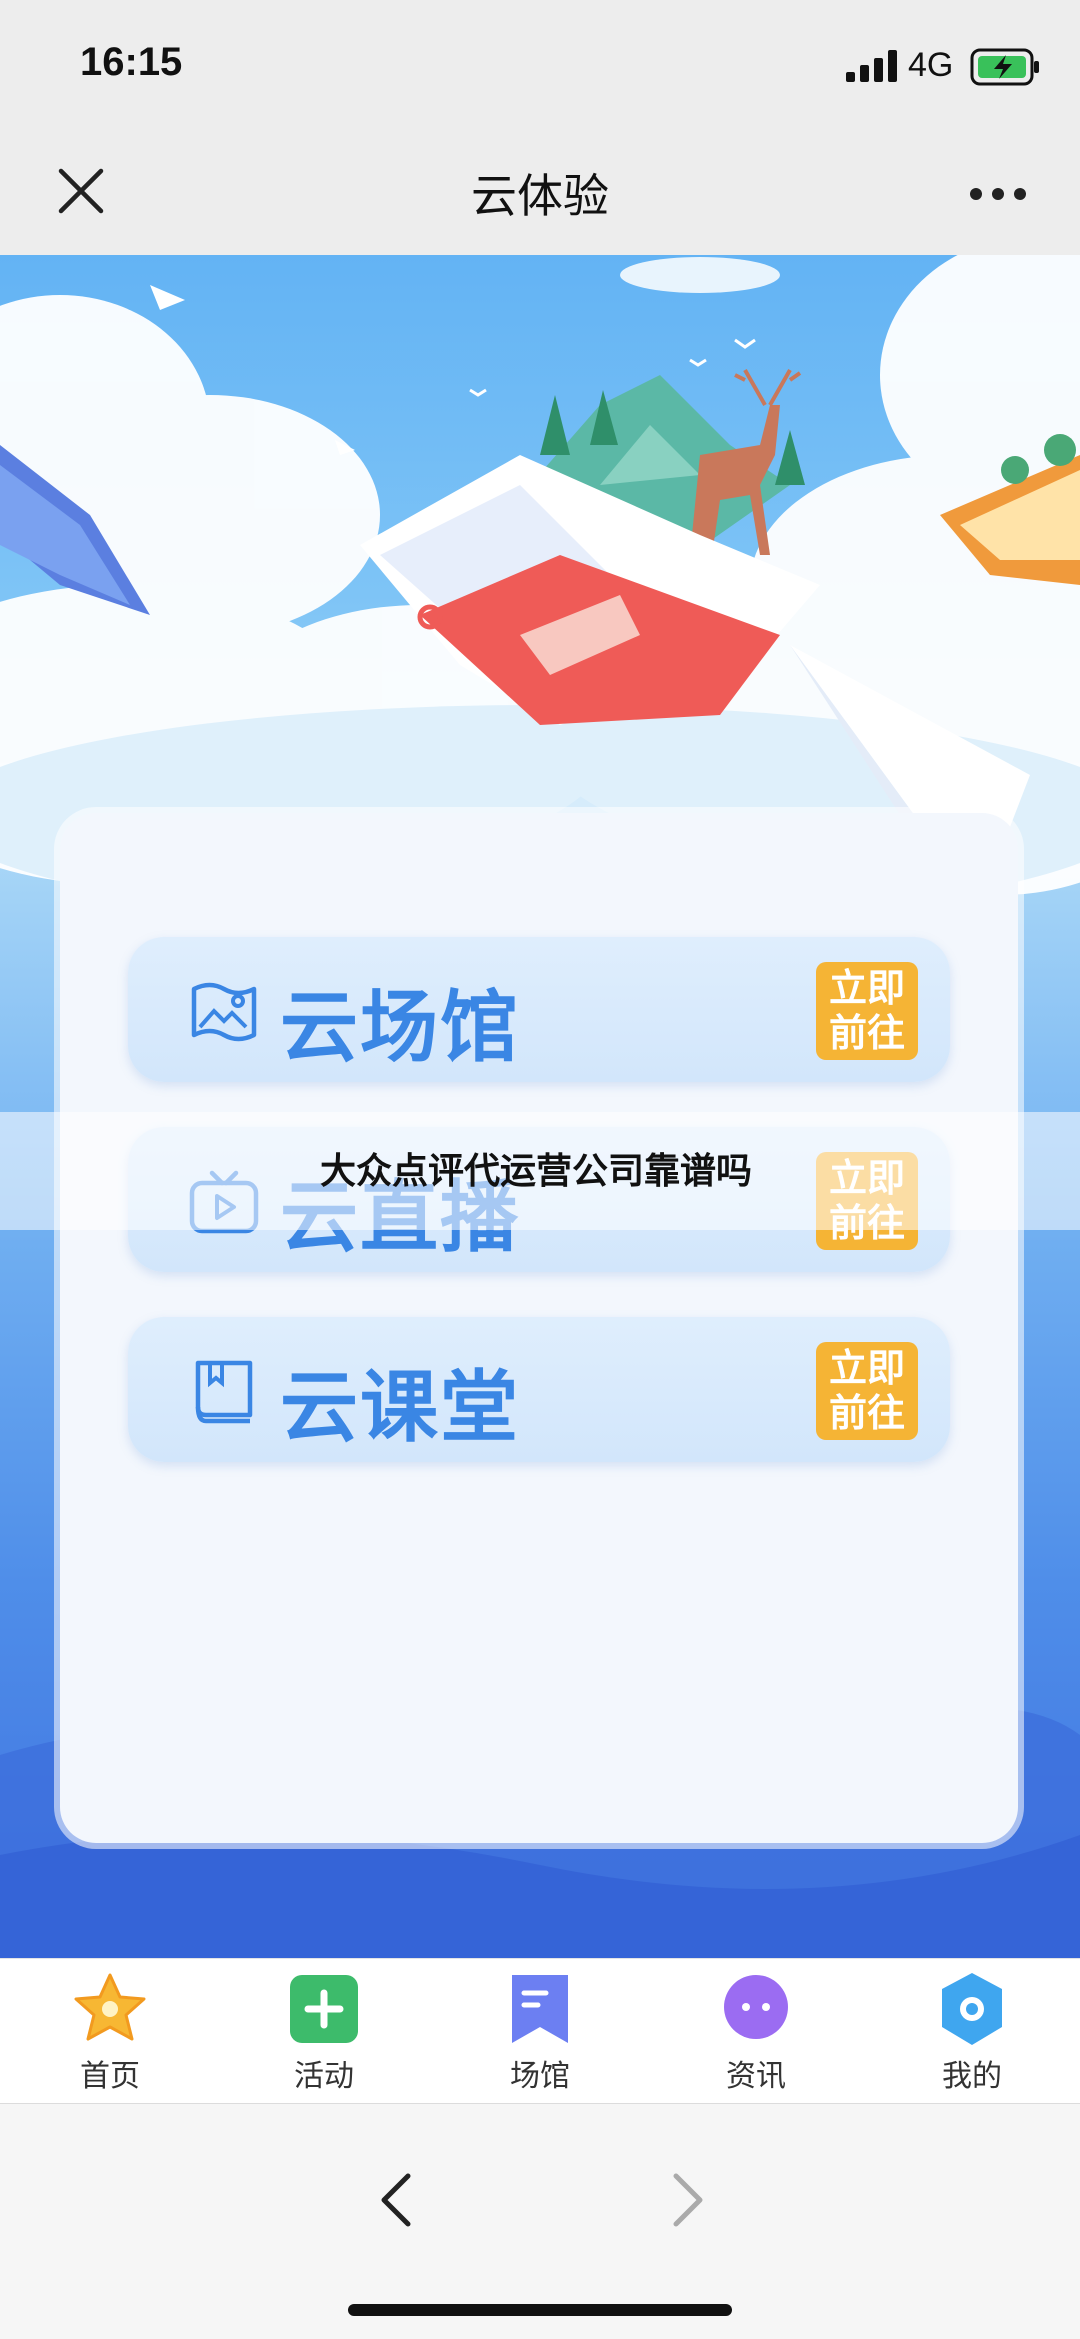 This screenshot has width=1080, height=2339. I want to click on tab-mine: 我的, so click(972, 2034).